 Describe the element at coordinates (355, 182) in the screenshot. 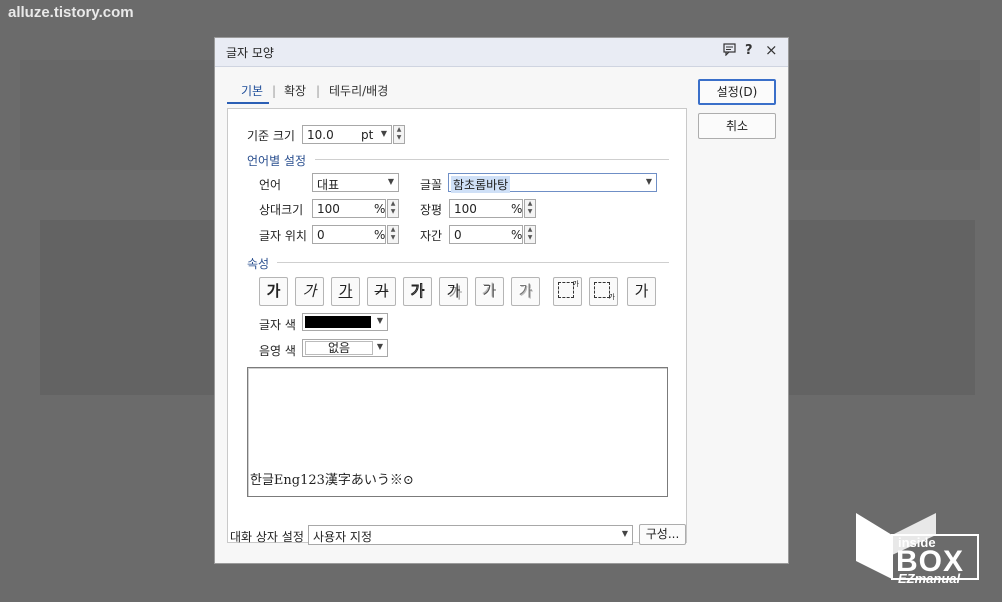

I see `language-select: 대표 ▼` at that location.